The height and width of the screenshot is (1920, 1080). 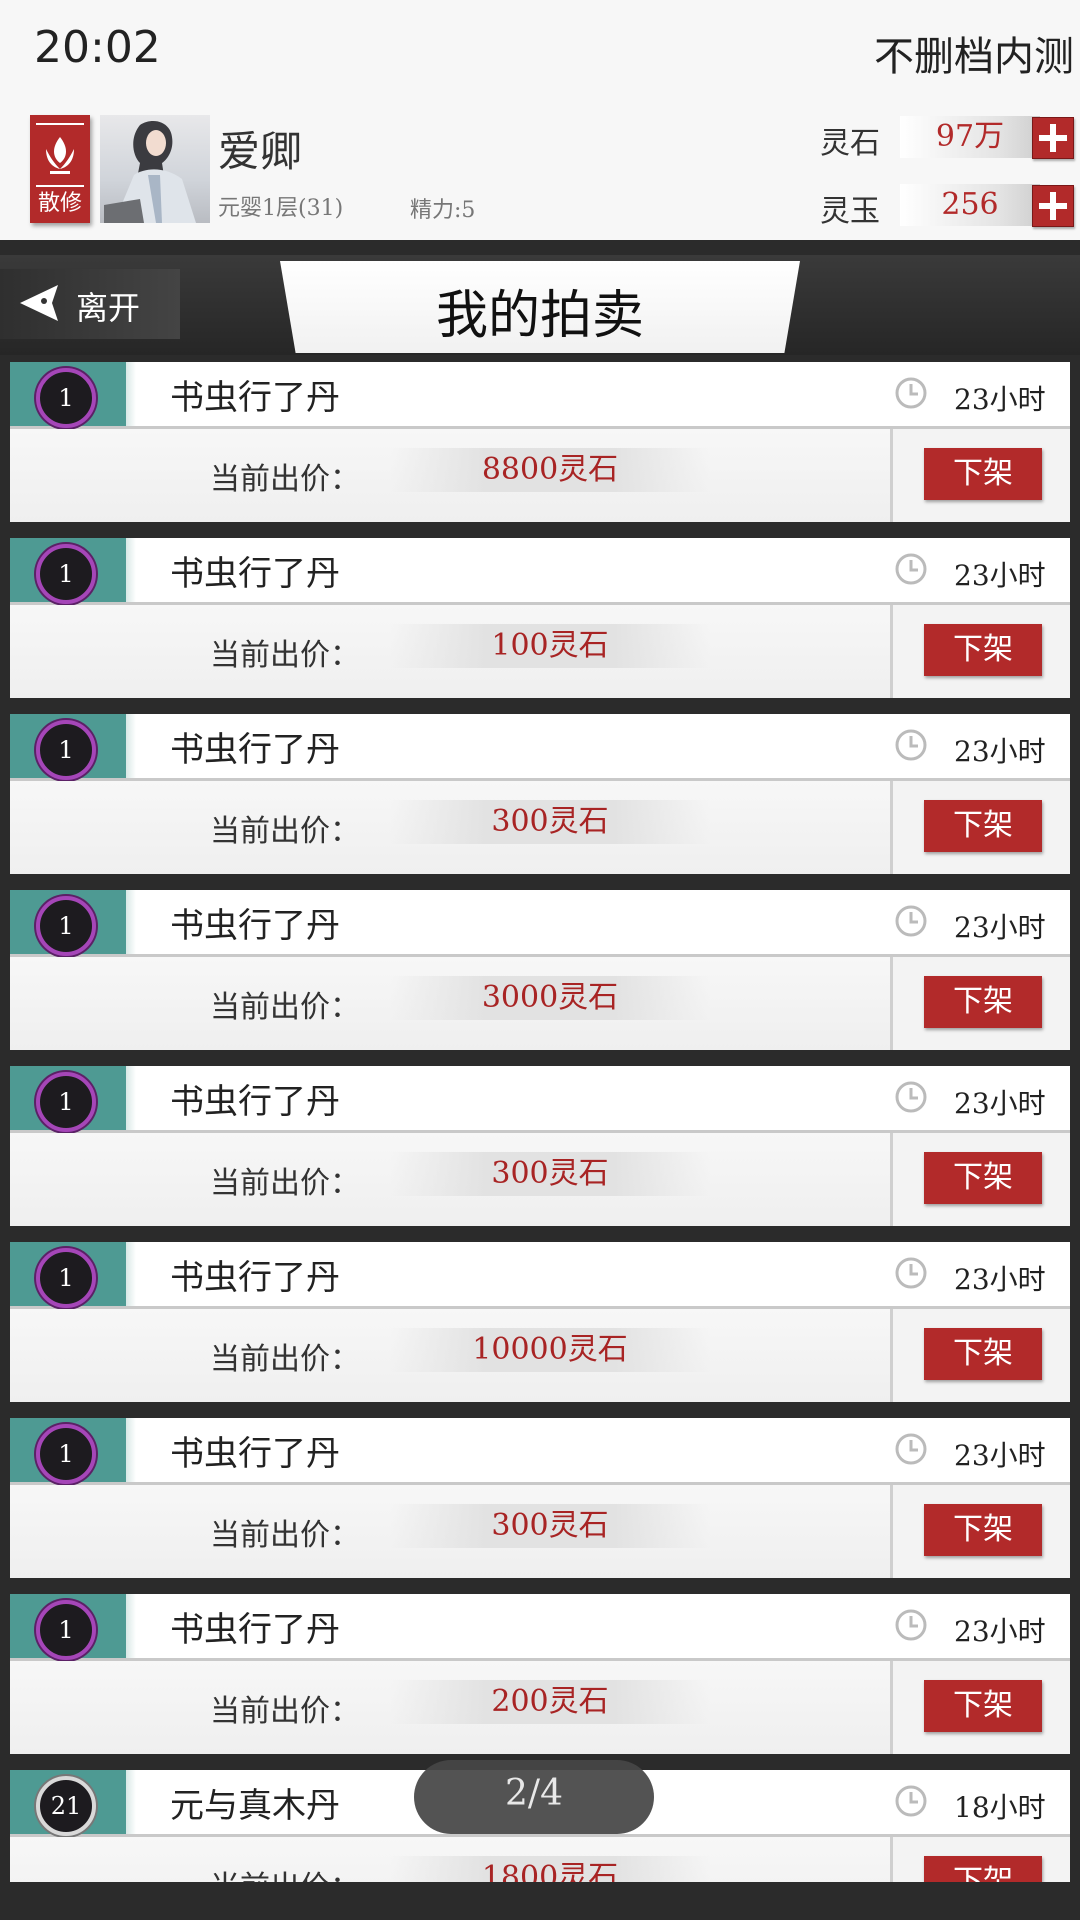 What do you see at coordinates (974, 57) in the screenshot?
I see `server-name: 不删档内测` at bounding box center [974, 57].